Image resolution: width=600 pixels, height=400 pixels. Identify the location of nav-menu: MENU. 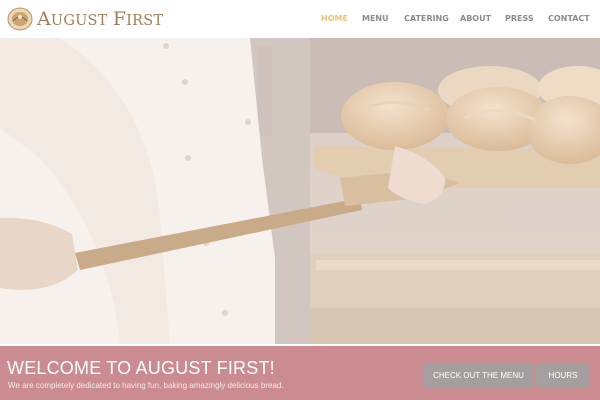
(375, 18).